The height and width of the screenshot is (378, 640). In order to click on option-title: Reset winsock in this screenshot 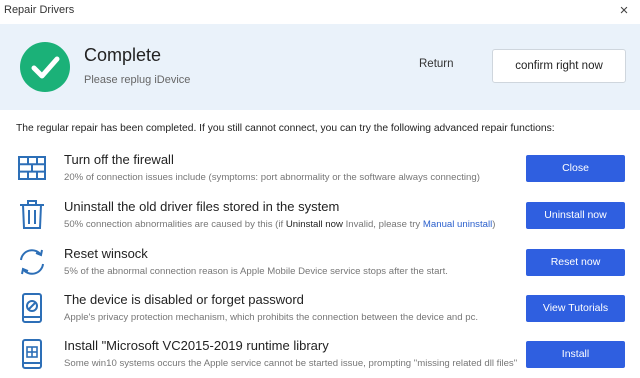, I will do `click(106, 253)`.